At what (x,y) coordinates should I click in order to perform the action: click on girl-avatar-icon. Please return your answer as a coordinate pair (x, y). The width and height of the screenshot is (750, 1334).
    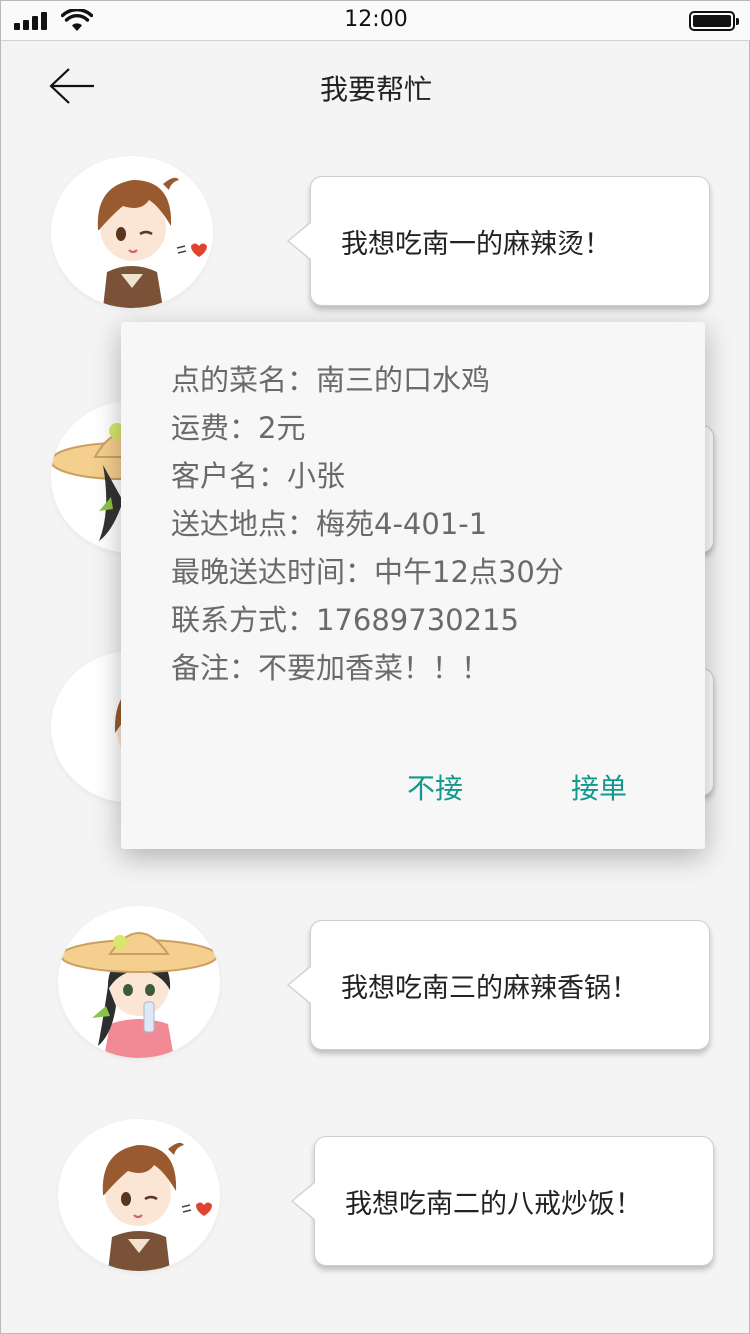
    Looking at the image, I should click on (139, 995).